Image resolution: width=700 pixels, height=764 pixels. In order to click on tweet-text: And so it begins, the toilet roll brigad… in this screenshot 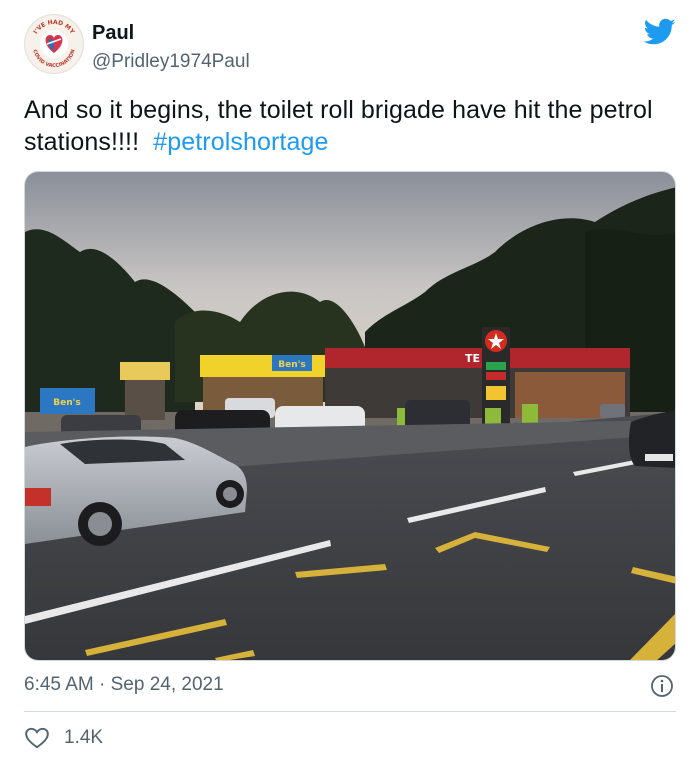, I will do `click(354, 126)`.